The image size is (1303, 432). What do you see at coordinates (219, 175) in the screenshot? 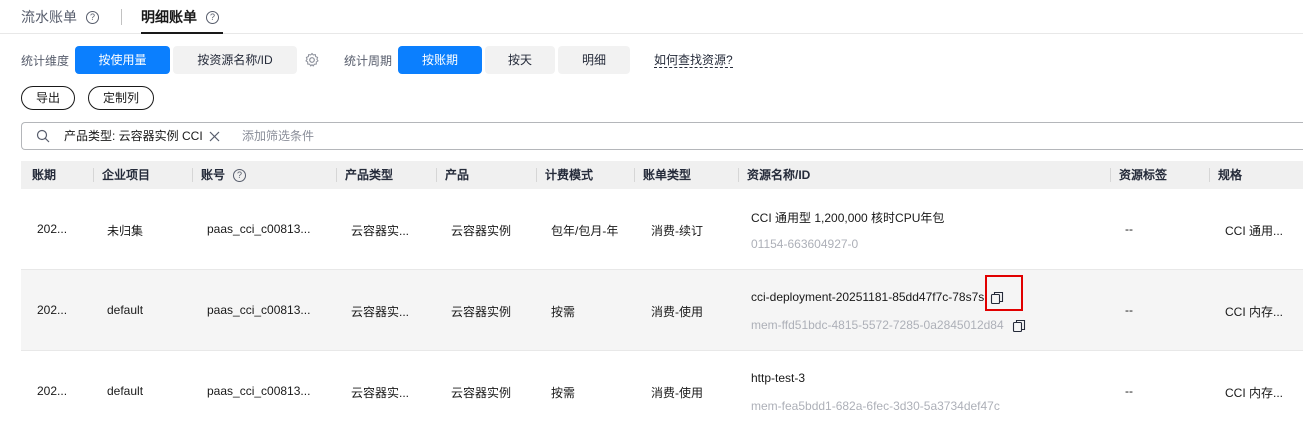
I see `column-header-account: 账号?` at bounding box center [219, 175].